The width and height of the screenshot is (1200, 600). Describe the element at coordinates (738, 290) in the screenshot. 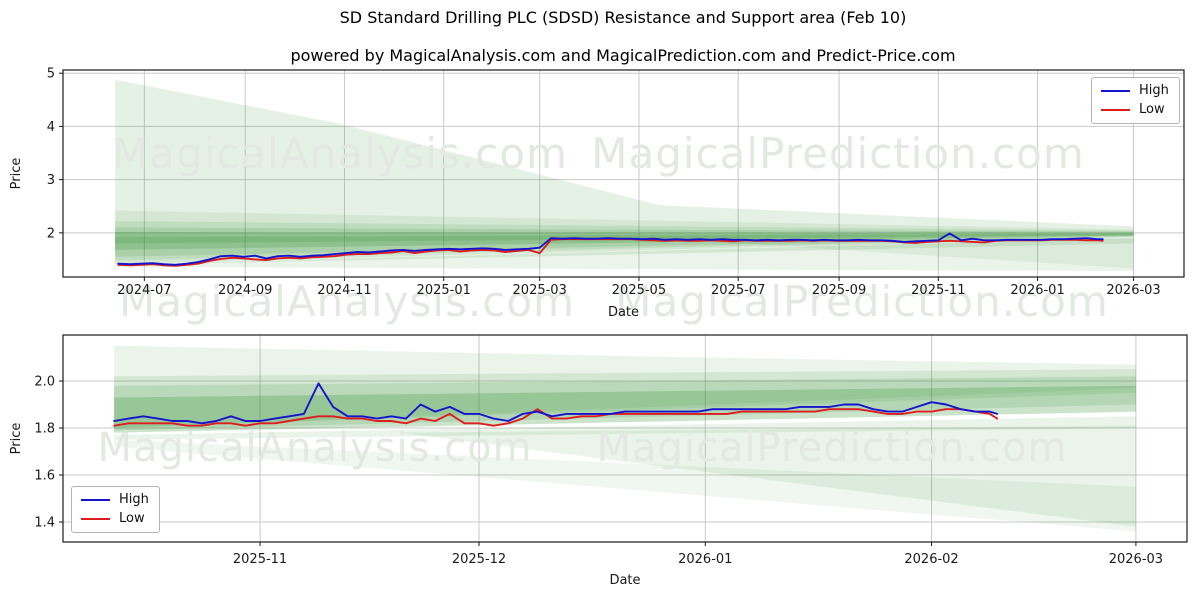

I see `x-tick-label: 2025-07` at that location.